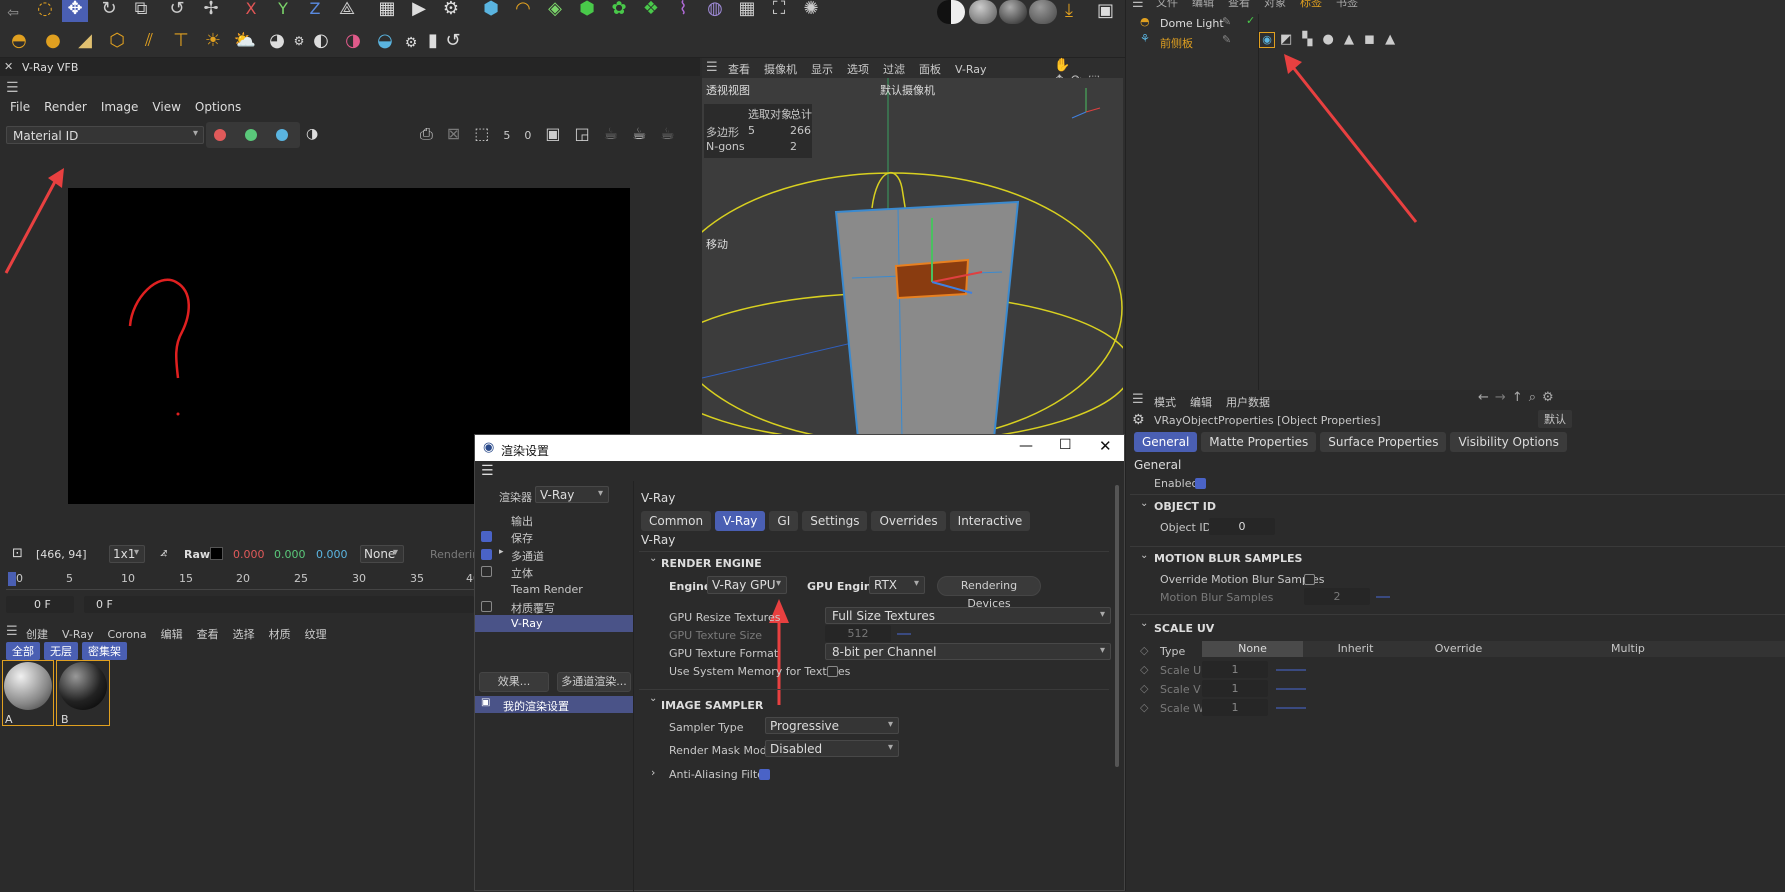 This screenshot has height=892, width=1785. What do you see at coordinates (1555, 419) in the screenshot?
I see `default-button: 默认` at bounding box center [1555, 419].